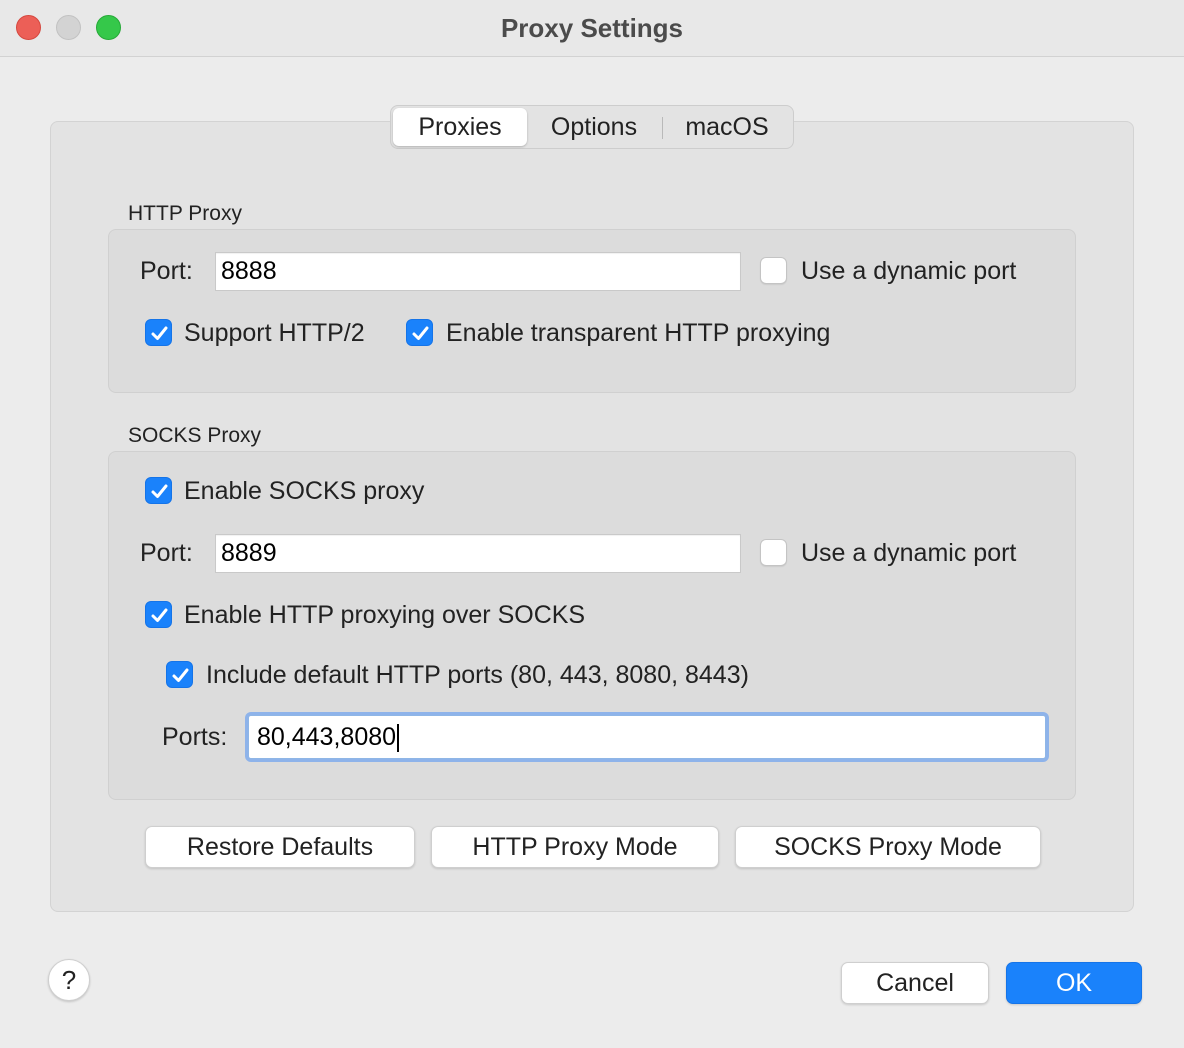 This screenshot has height=1048, width=1184. What do you see at coordinates (195, 737) in the screenshot?
I see `ports-label: Ports:` at bounding box center [195, 737].